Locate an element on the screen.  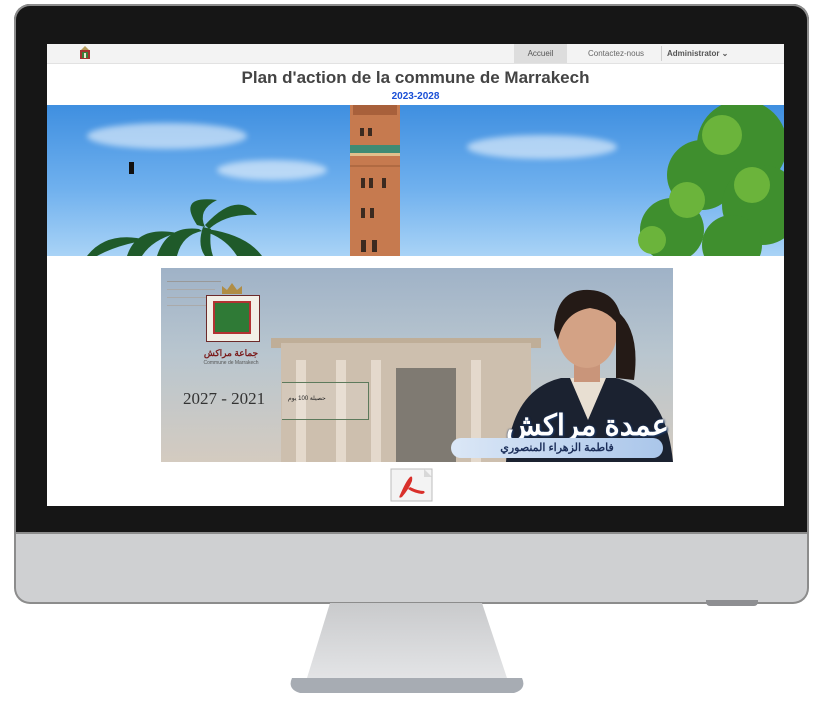
page-title: Plan d'action de la commune de Marrakech is located at coordinates (415, 77).